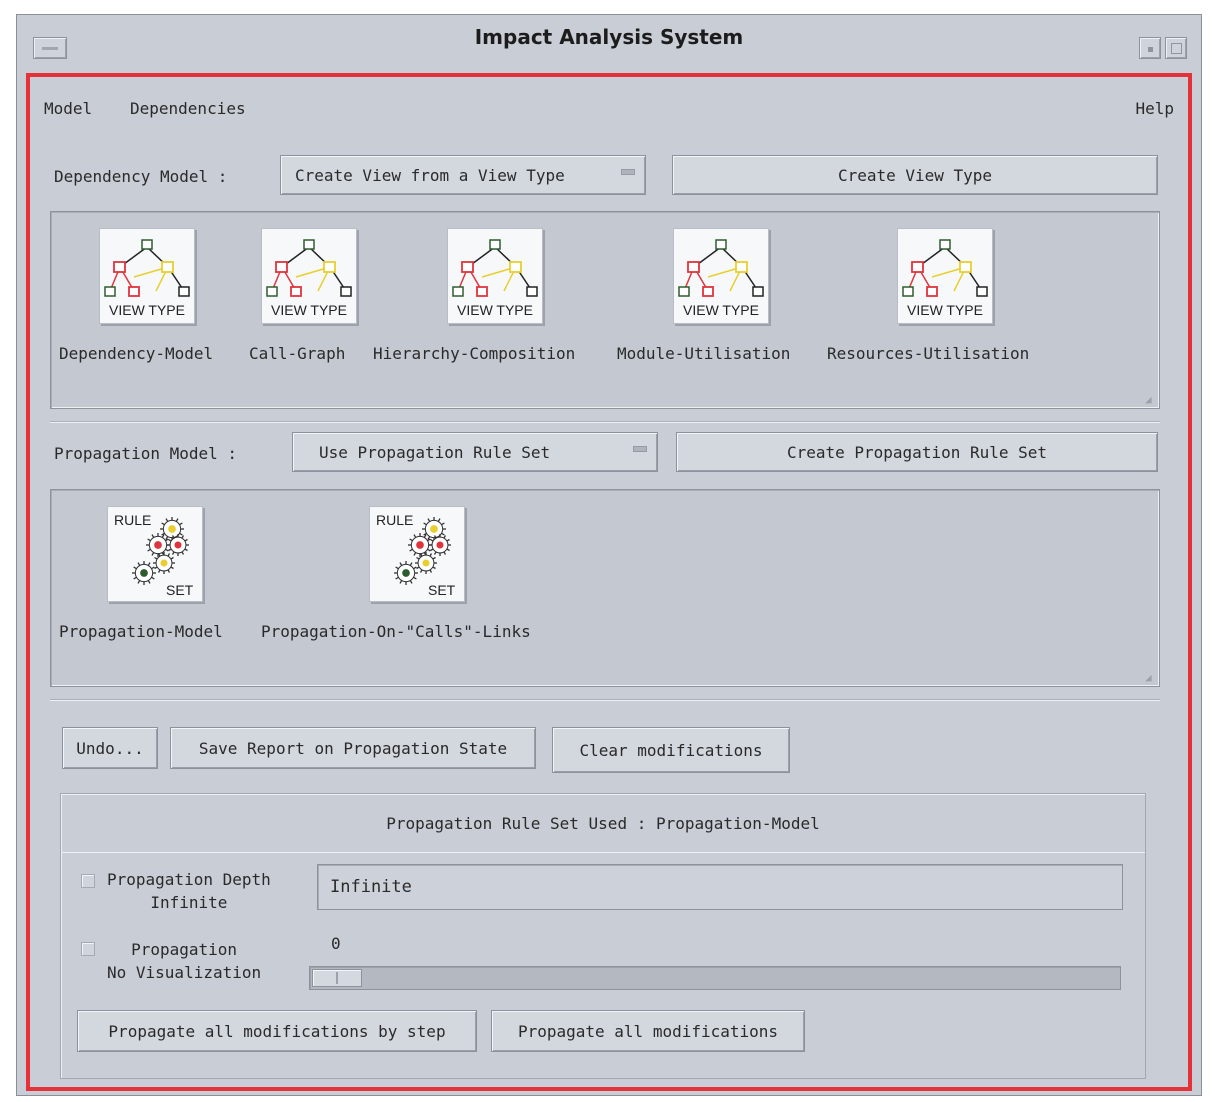 The width and height of the screenshot is (1215, 1102). Describe the element at coordinates (720, 887) in the screenshot. I see `propagation-depth-field: Infinite` at that location.